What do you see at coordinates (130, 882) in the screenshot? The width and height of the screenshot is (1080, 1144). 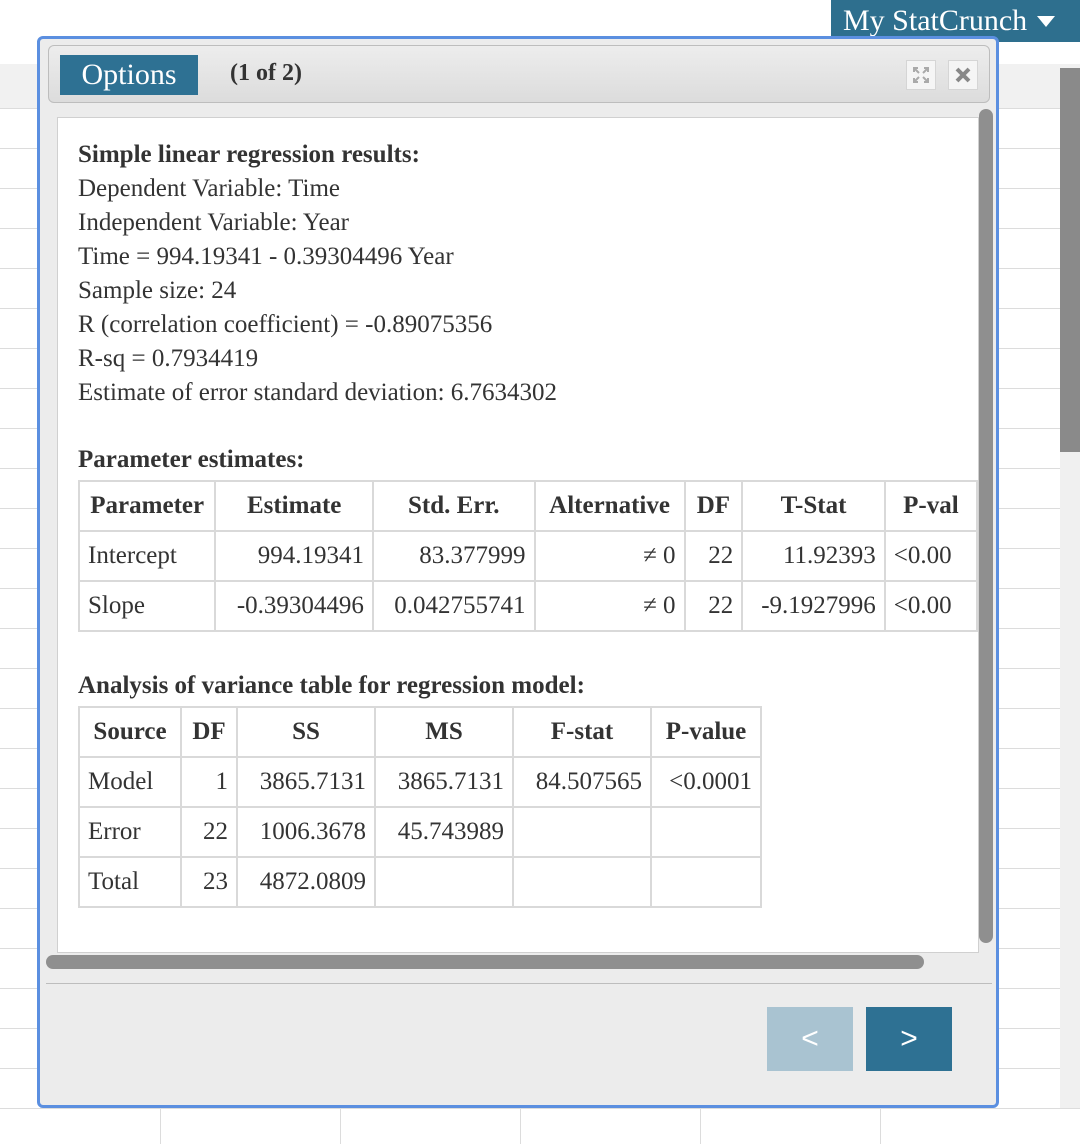 I see `table-cell: Total` at bounding box center [130, 882].